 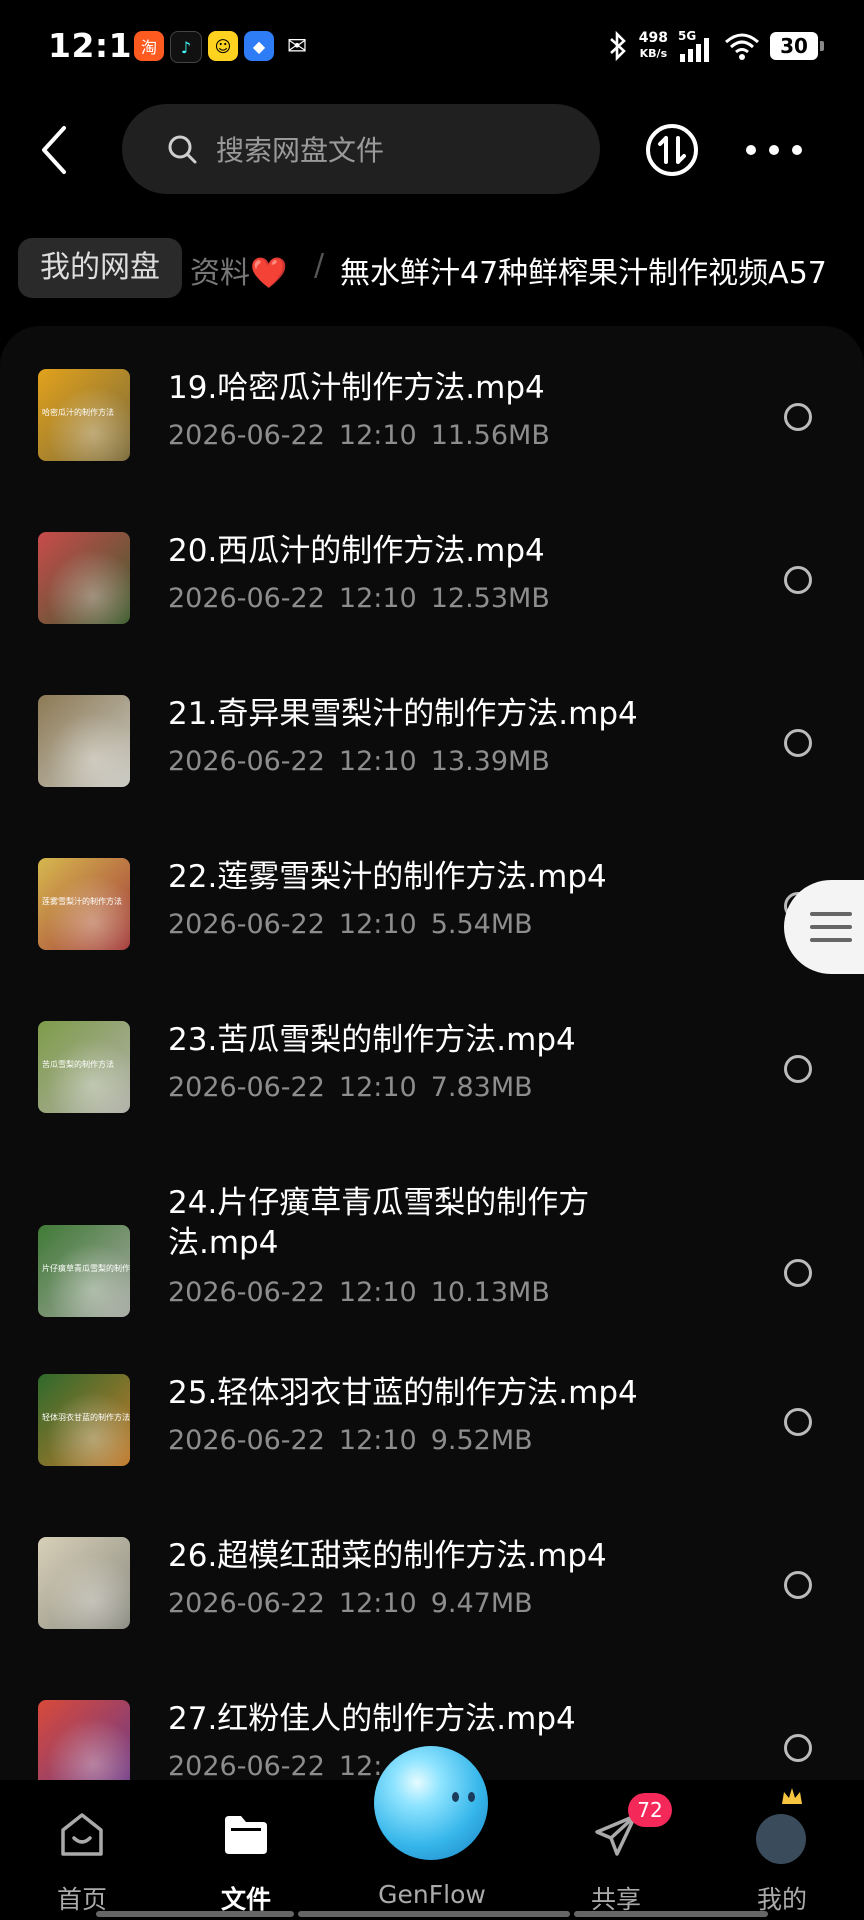 I want to click on search-placeholder: 搜索网盘文件, so click(x=300, y=150).